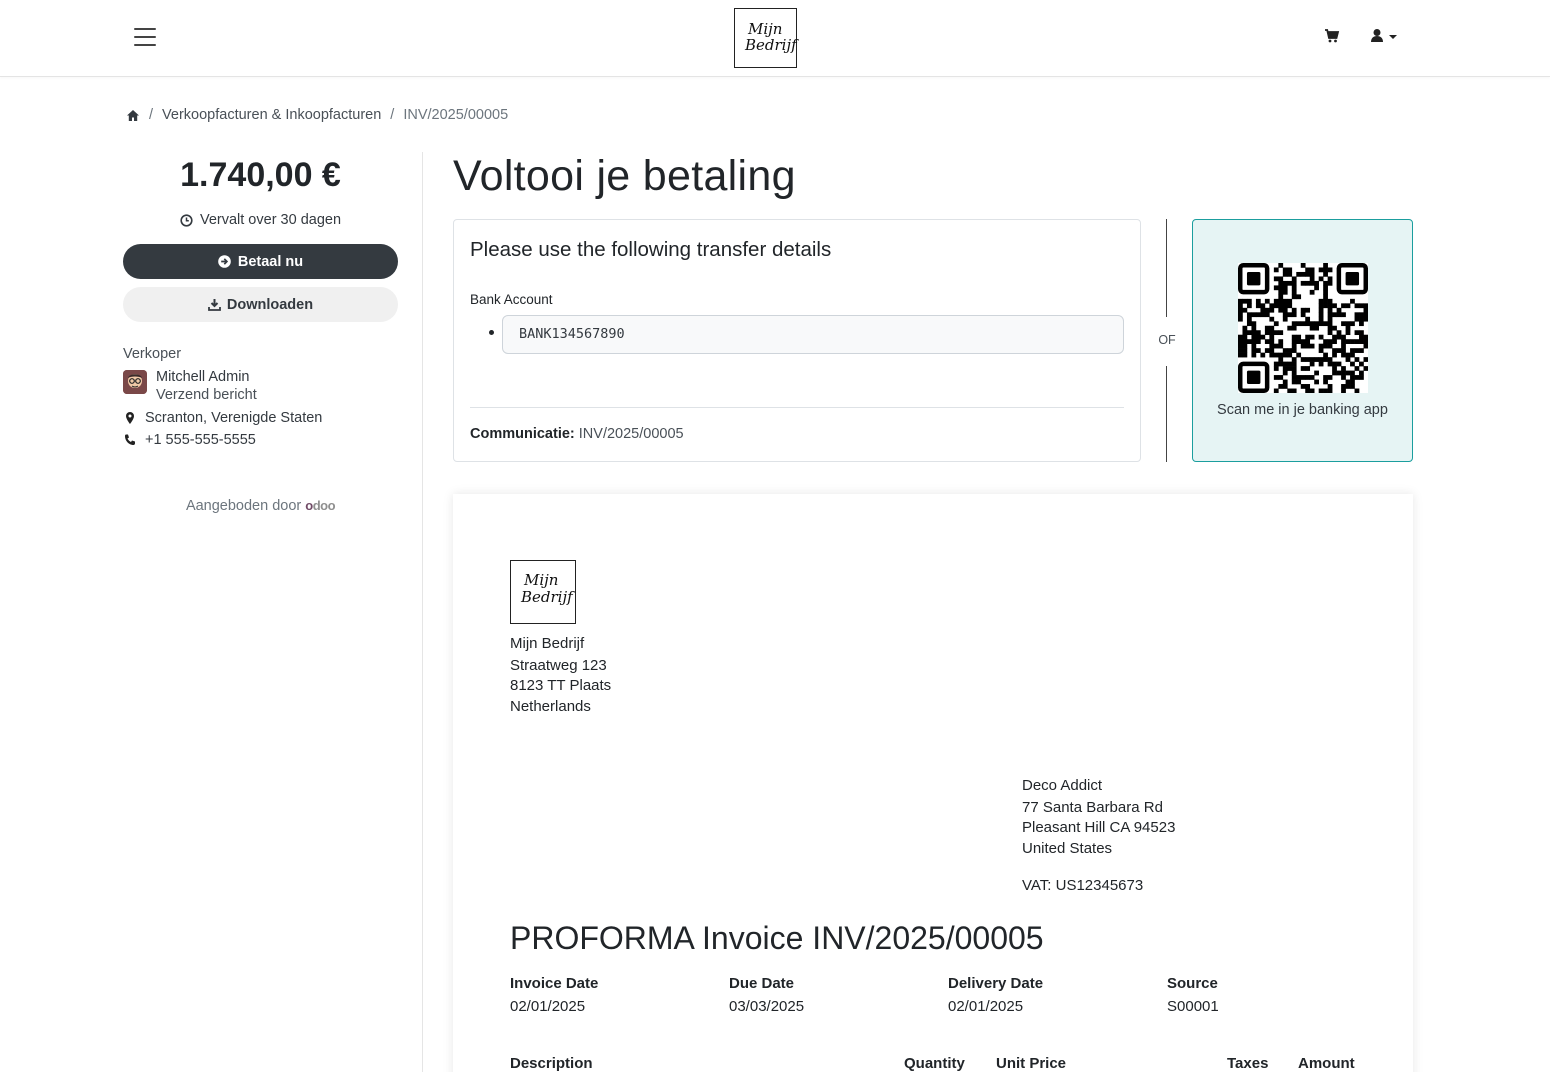 The image size is (1550, 1072). What do you see at coordinates (271, 115) in the screenshot?
I see `breadcrumb-invoices-link: Verkoopfacturen & Inkoopfacturen` at bounding box center [271, 115].